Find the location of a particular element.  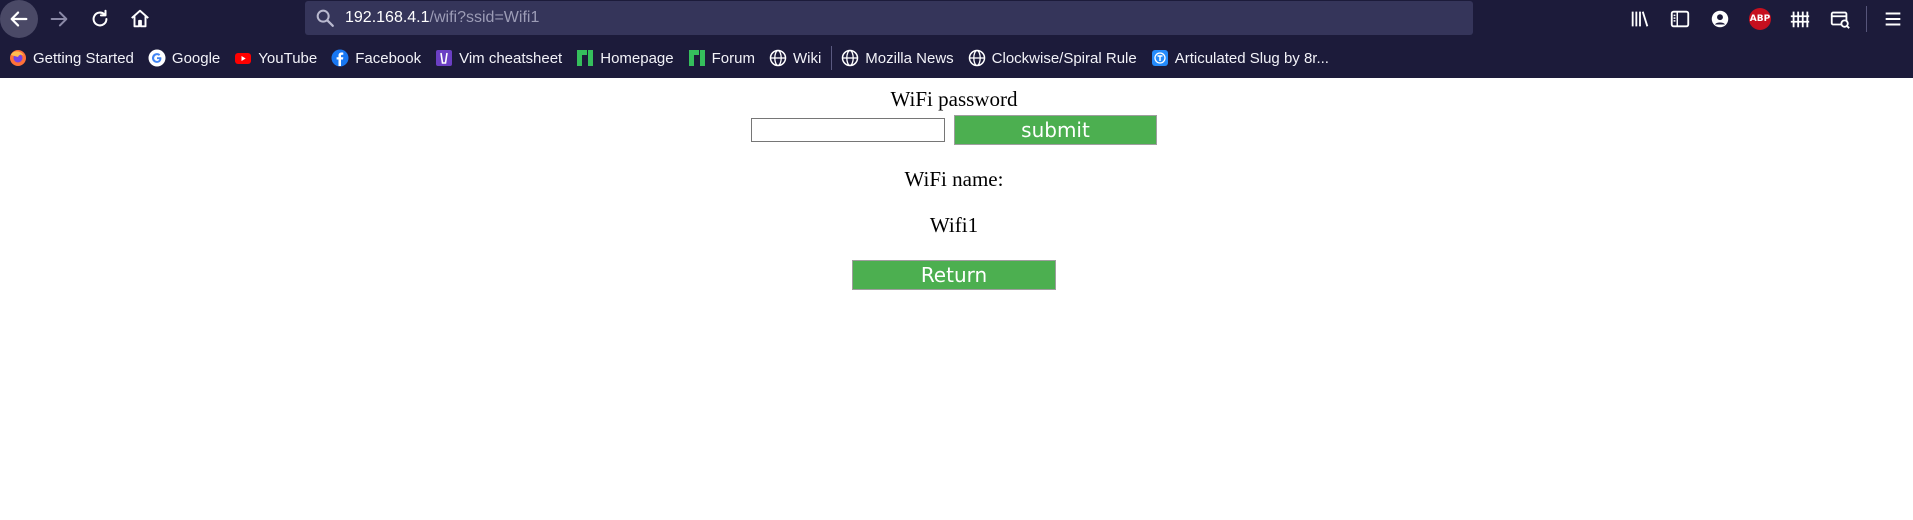

url-path: /wifi?ssid=Wifi1 is located at coordinates (484, 17).